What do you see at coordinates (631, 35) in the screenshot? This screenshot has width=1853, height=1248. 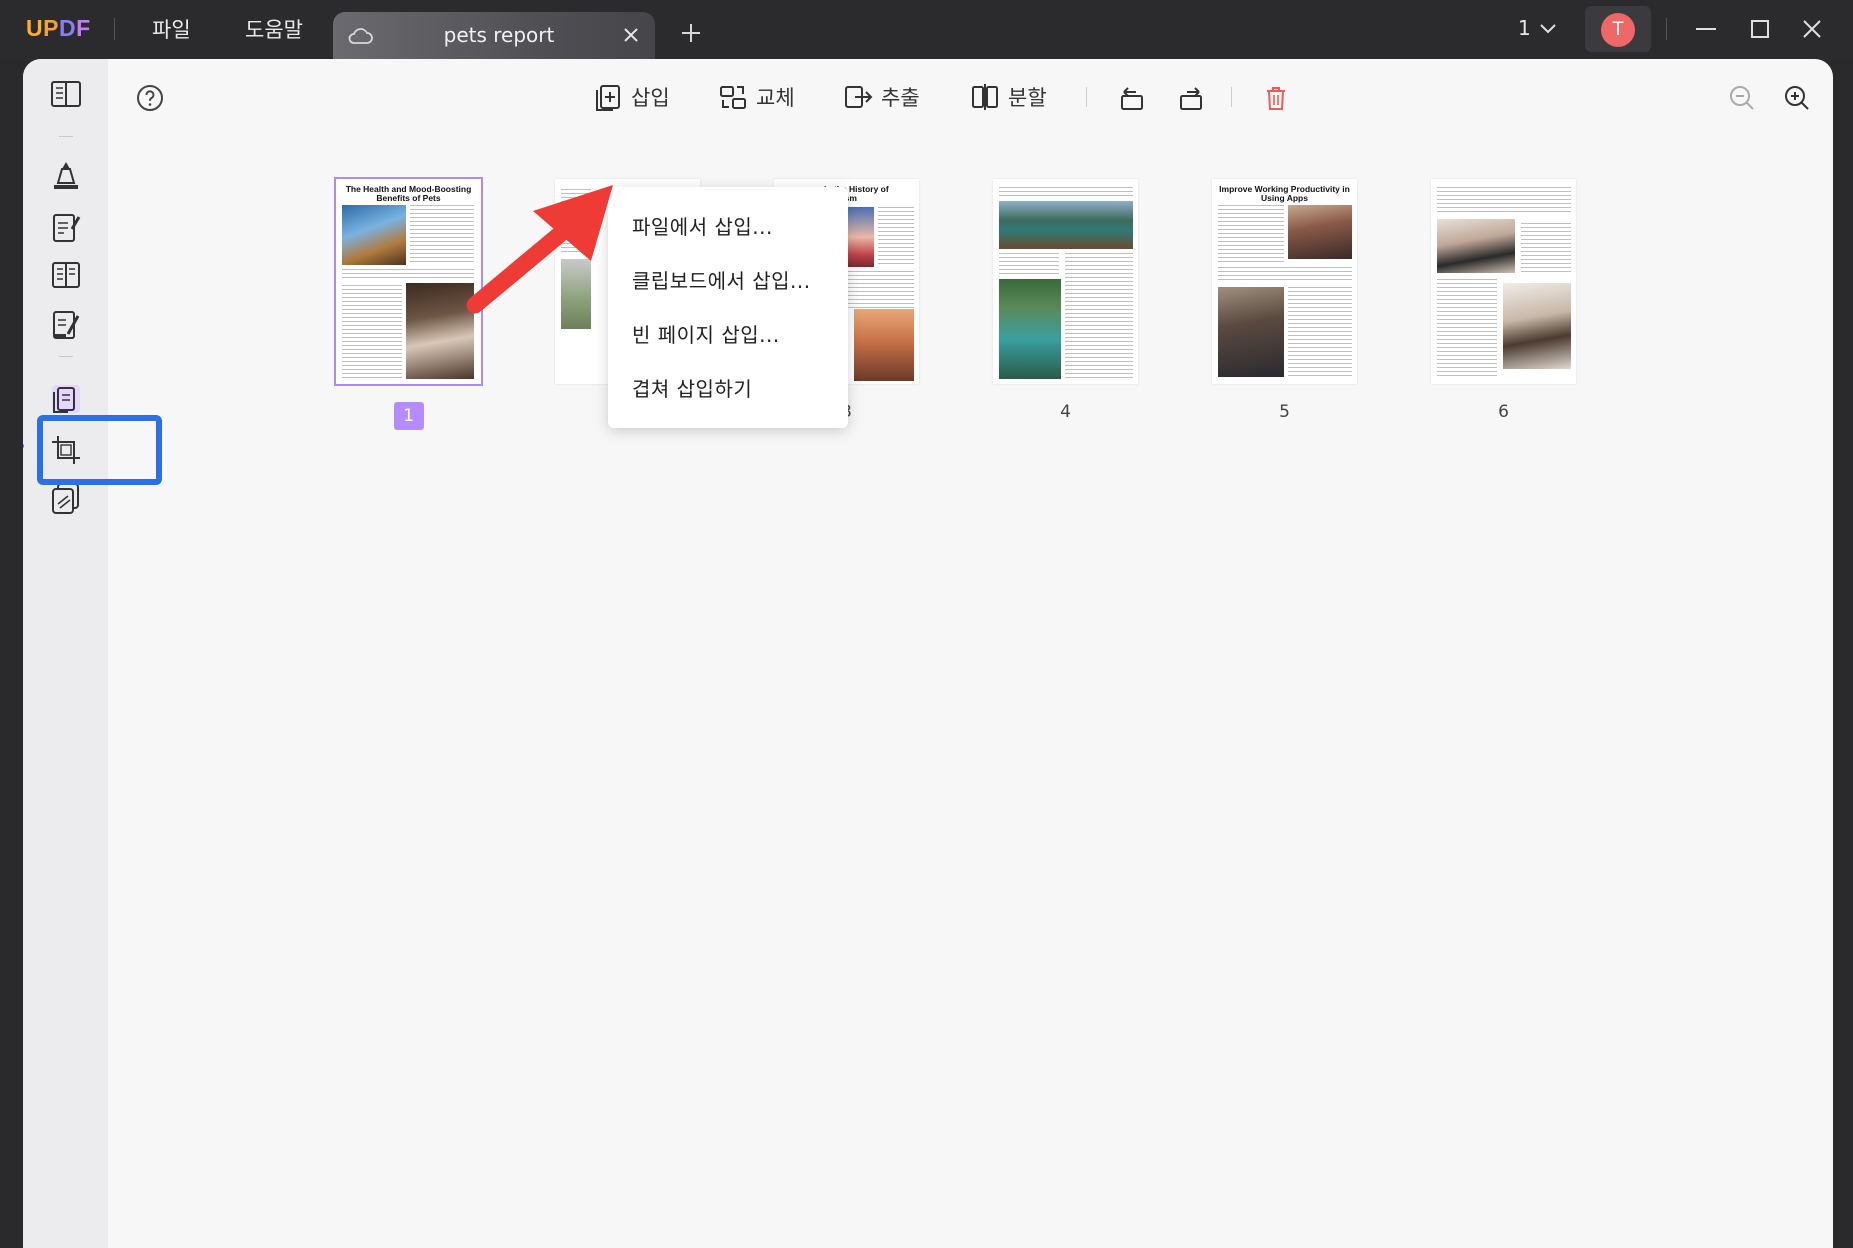 I see `close-icon` at bounding box center [631, 35].